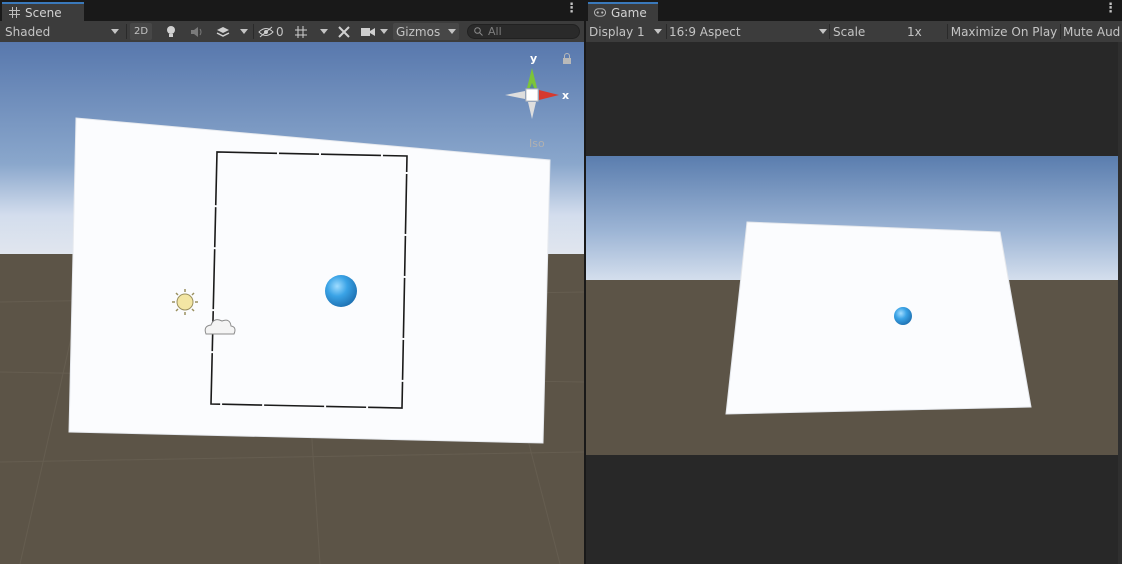 This screenshot has height=564, width=1122. What do you see at coordinates (311, 31) in the screenshot?
I see `grid-dropdown` at bounding box center [311, 31].